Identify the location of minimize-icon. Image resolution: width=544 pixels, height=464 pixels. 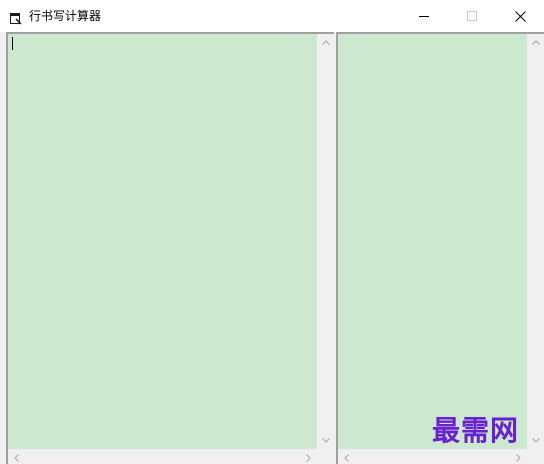
(424, 16).